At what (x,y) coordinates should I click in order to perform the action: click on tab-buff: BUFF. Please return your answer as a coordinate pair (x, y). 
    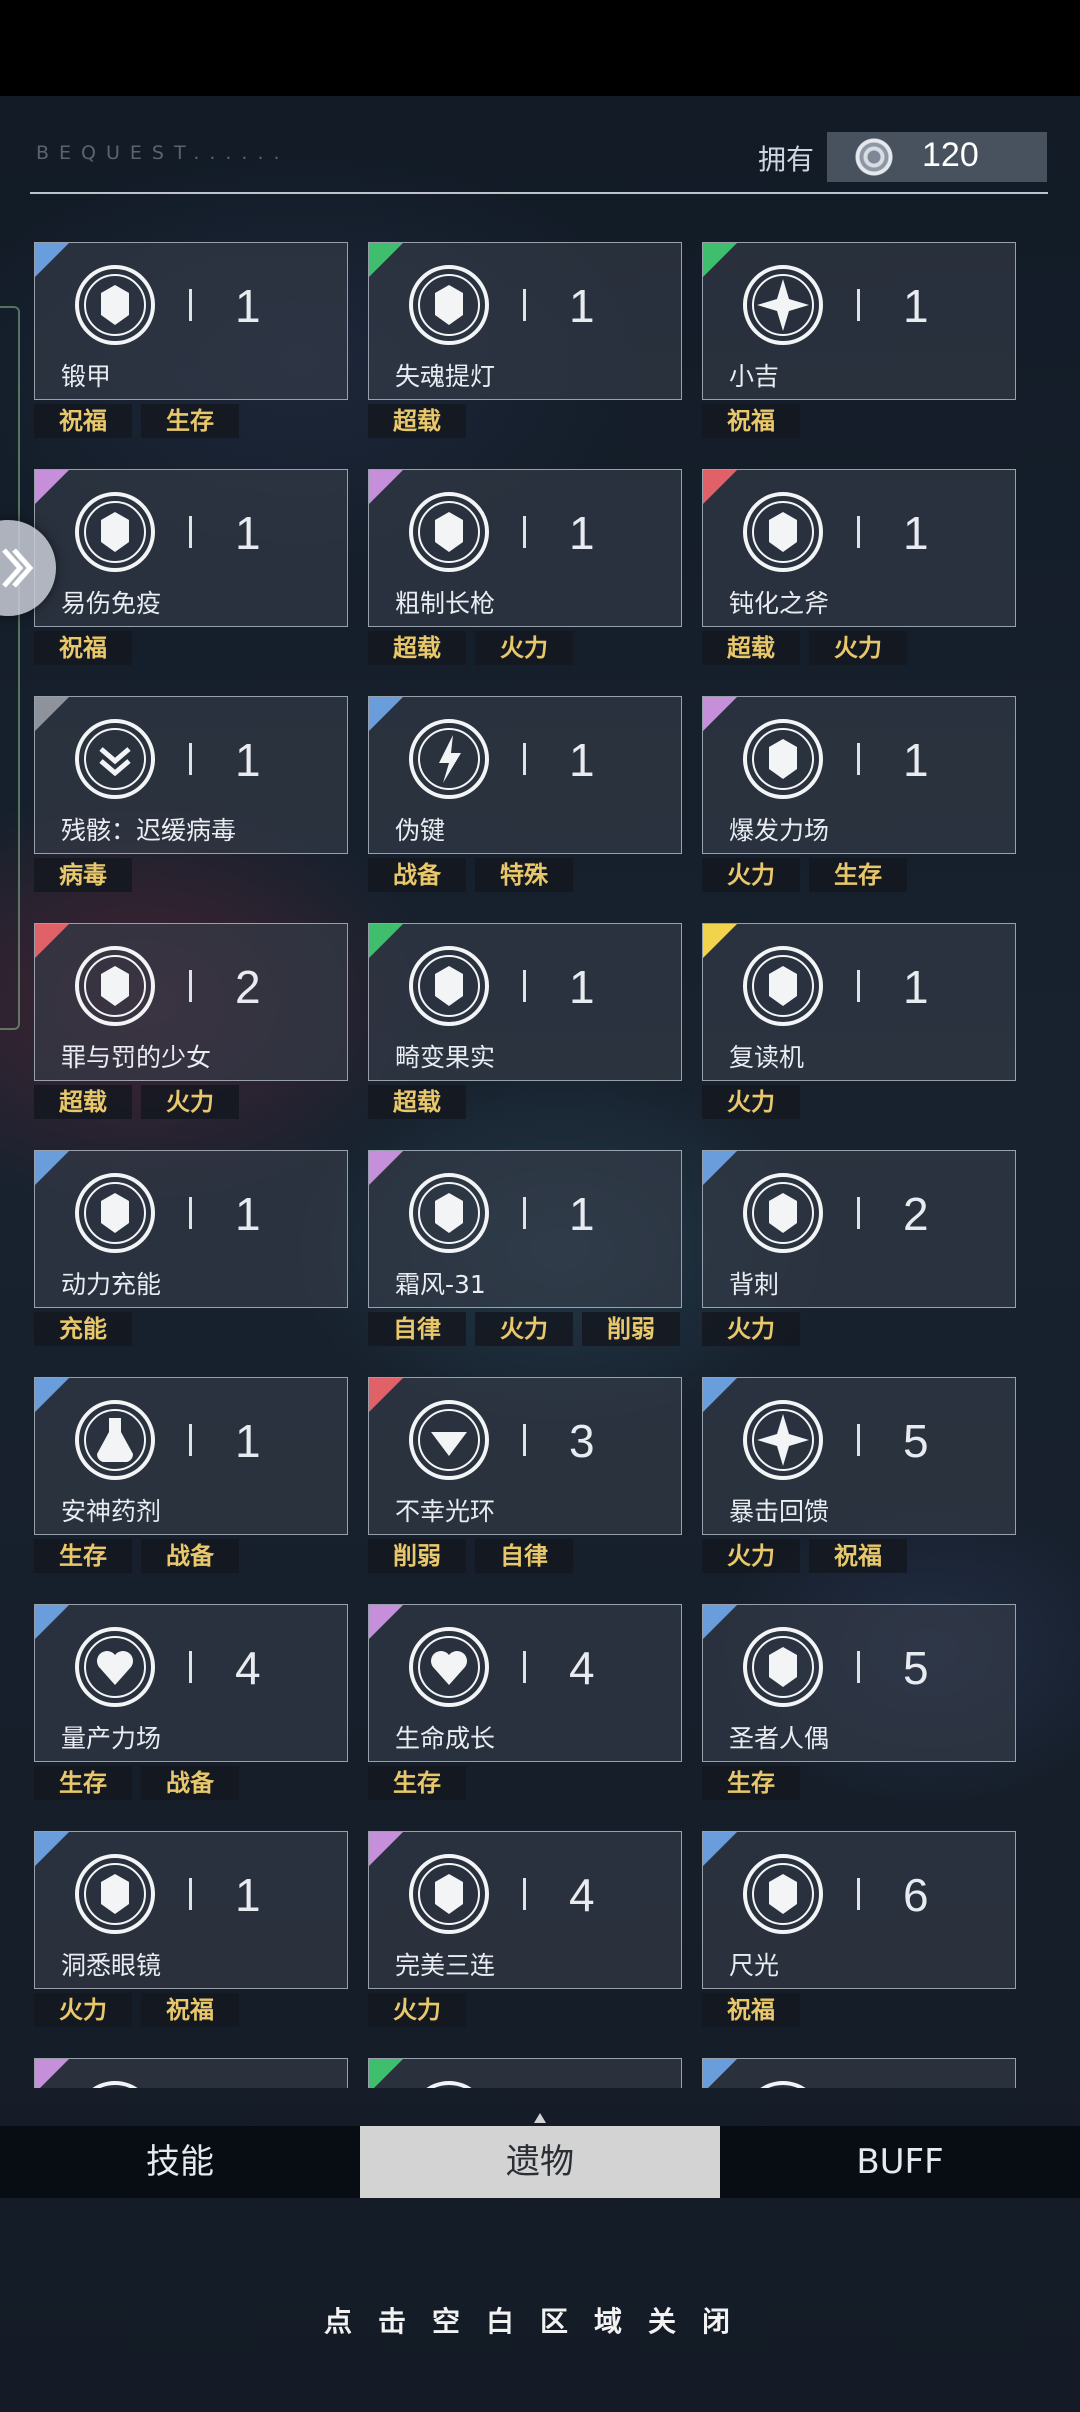
    Looking at the image, I should click on (900, 2162).